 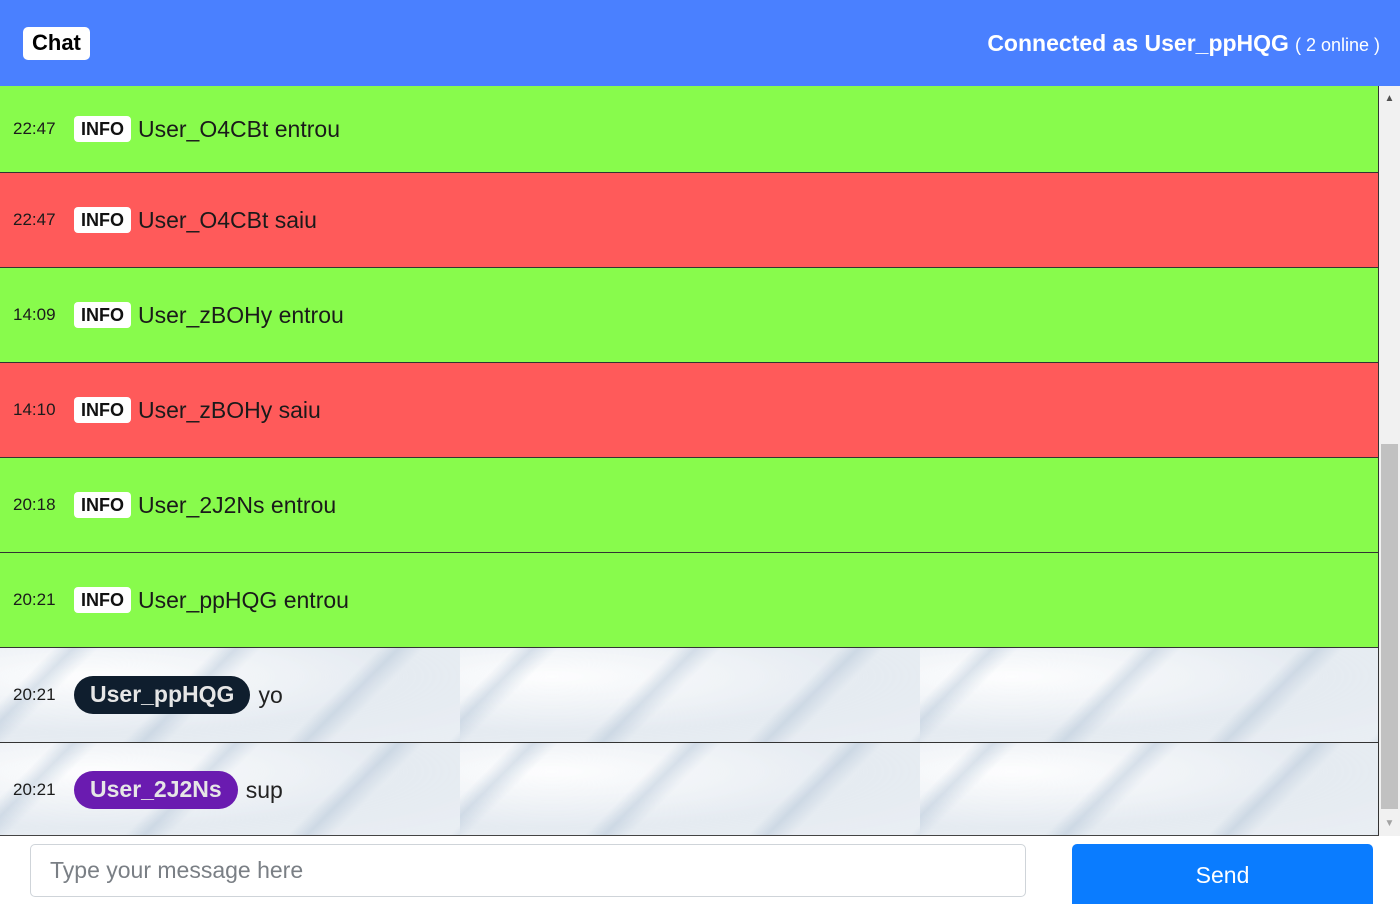 I want to click on message-row: 14:09 INFO User_zBOHy entrou, so click(x=689, y=315).